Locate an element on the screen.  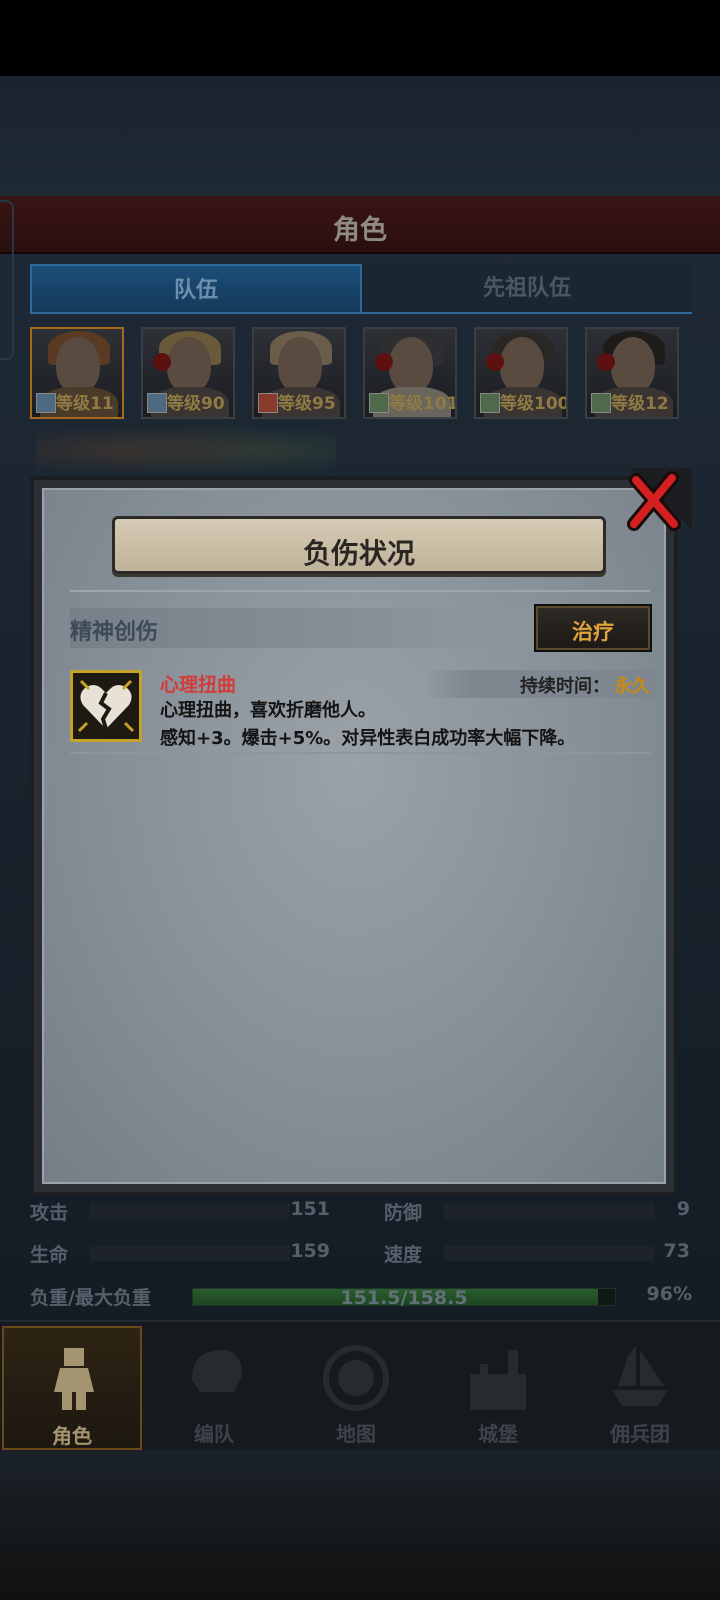
nav-label: 佣兵团 is located at coordinates (640, 1434).